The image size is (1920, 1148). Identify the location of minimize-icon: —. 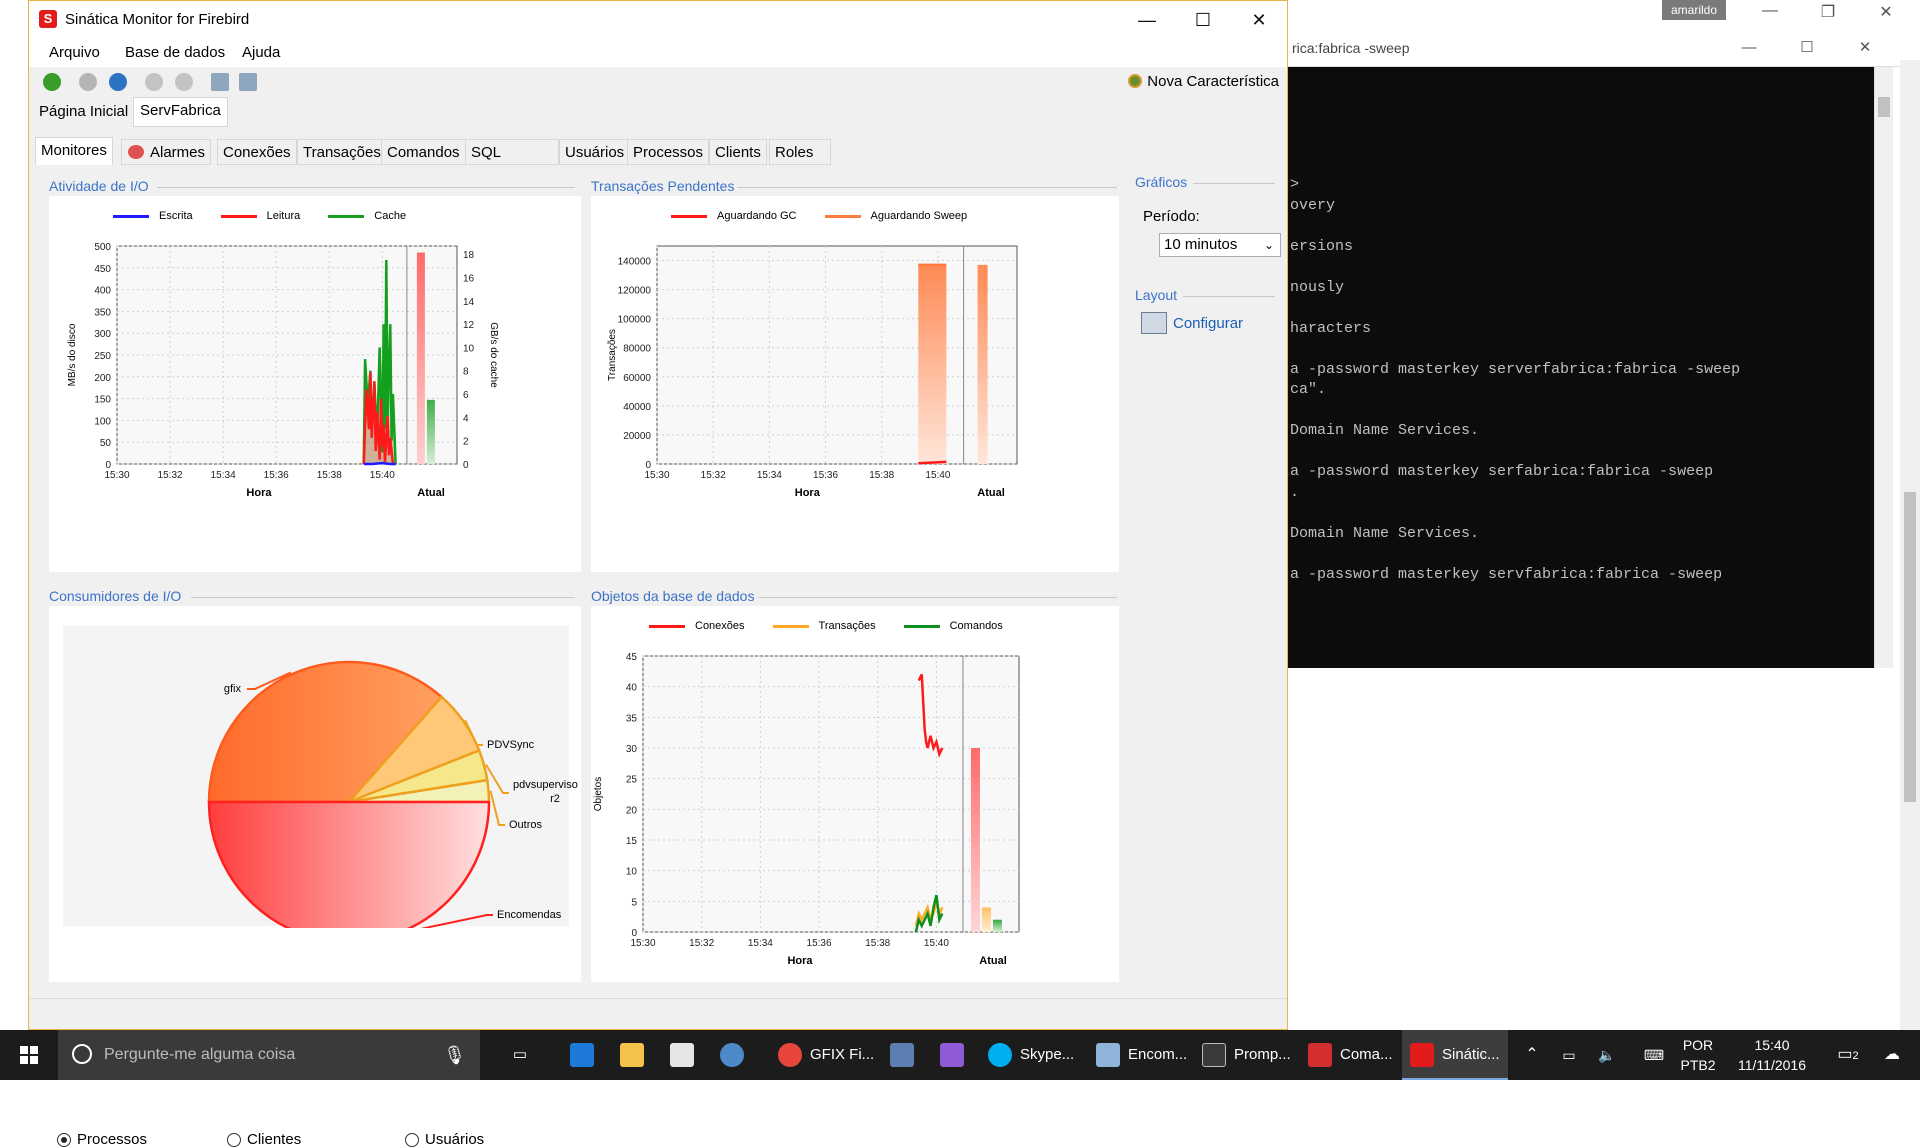
(1147, 20).